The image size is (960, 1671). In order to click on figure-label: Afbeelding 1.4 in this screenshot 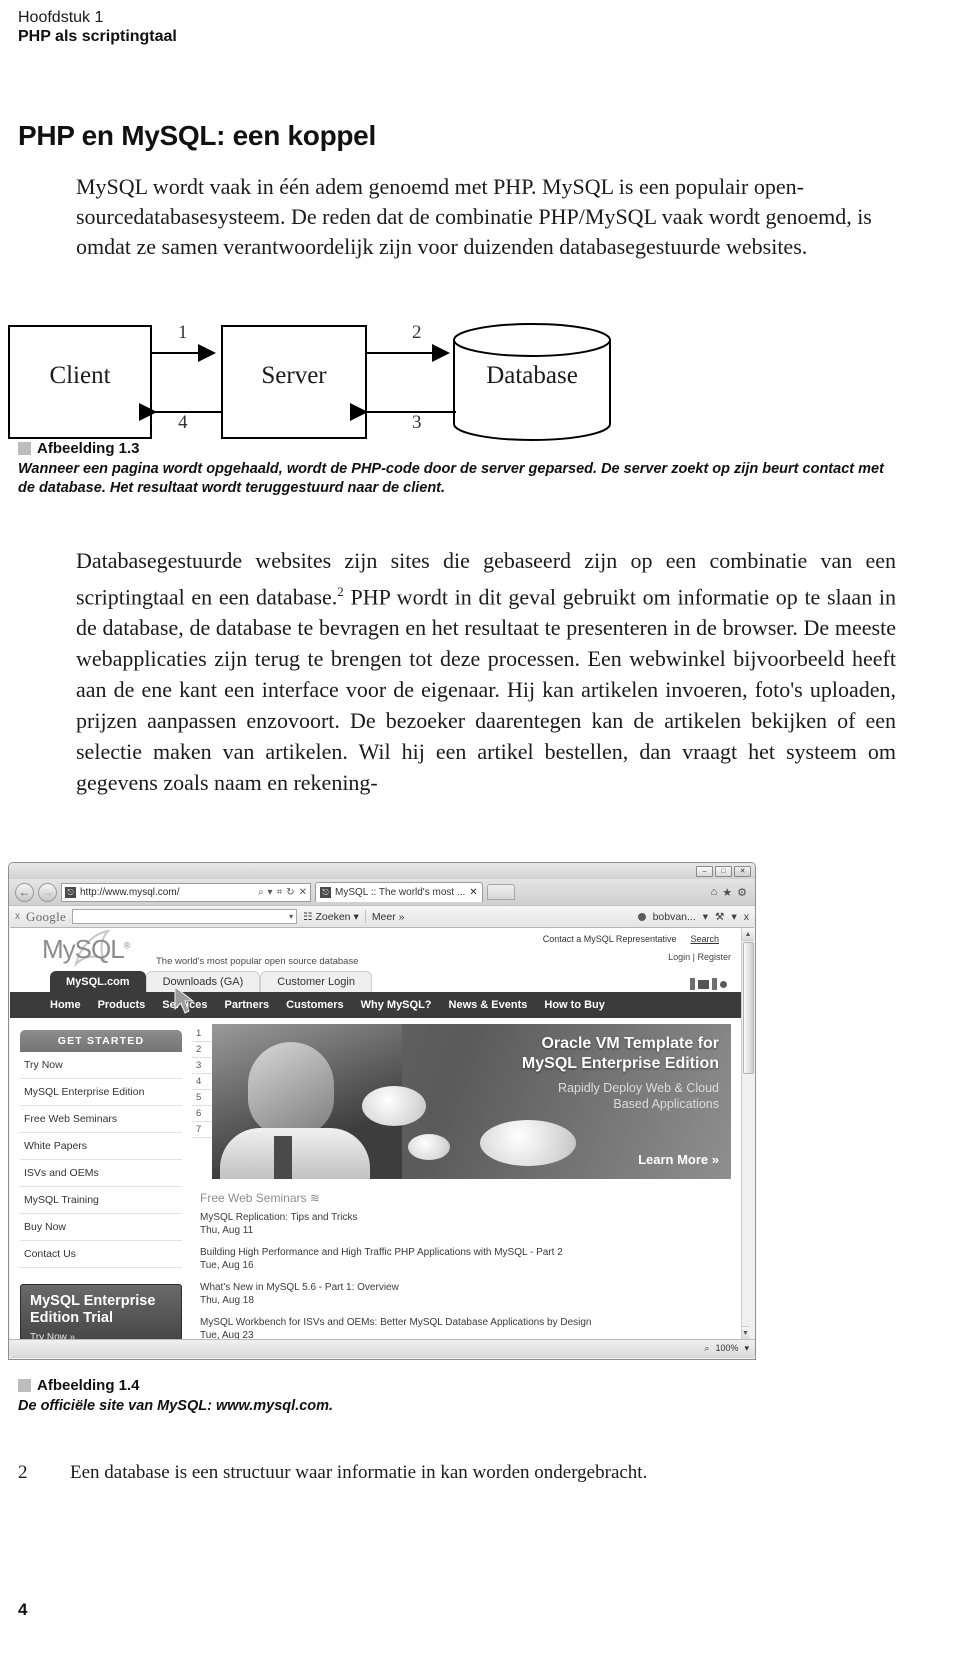, I will do `click(88, 1385)`.